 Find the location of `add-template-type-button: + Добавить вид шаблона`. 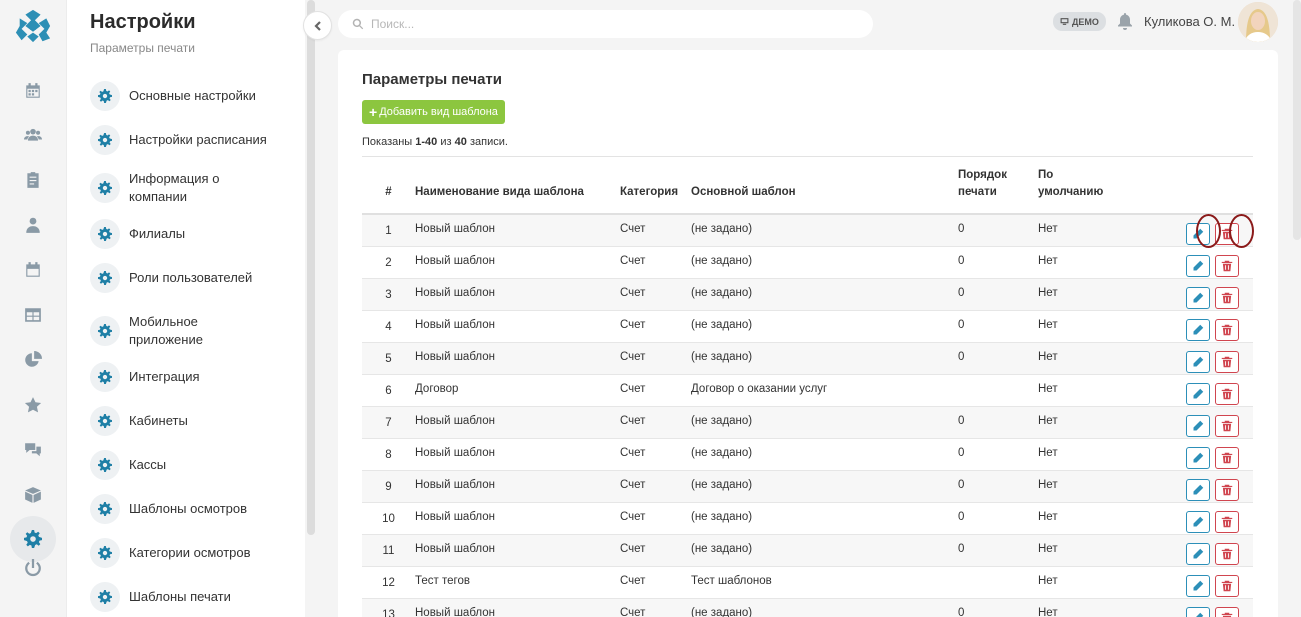

add-template-type-button: + Добавить вид шаблона is located at coordinates (433, 112).